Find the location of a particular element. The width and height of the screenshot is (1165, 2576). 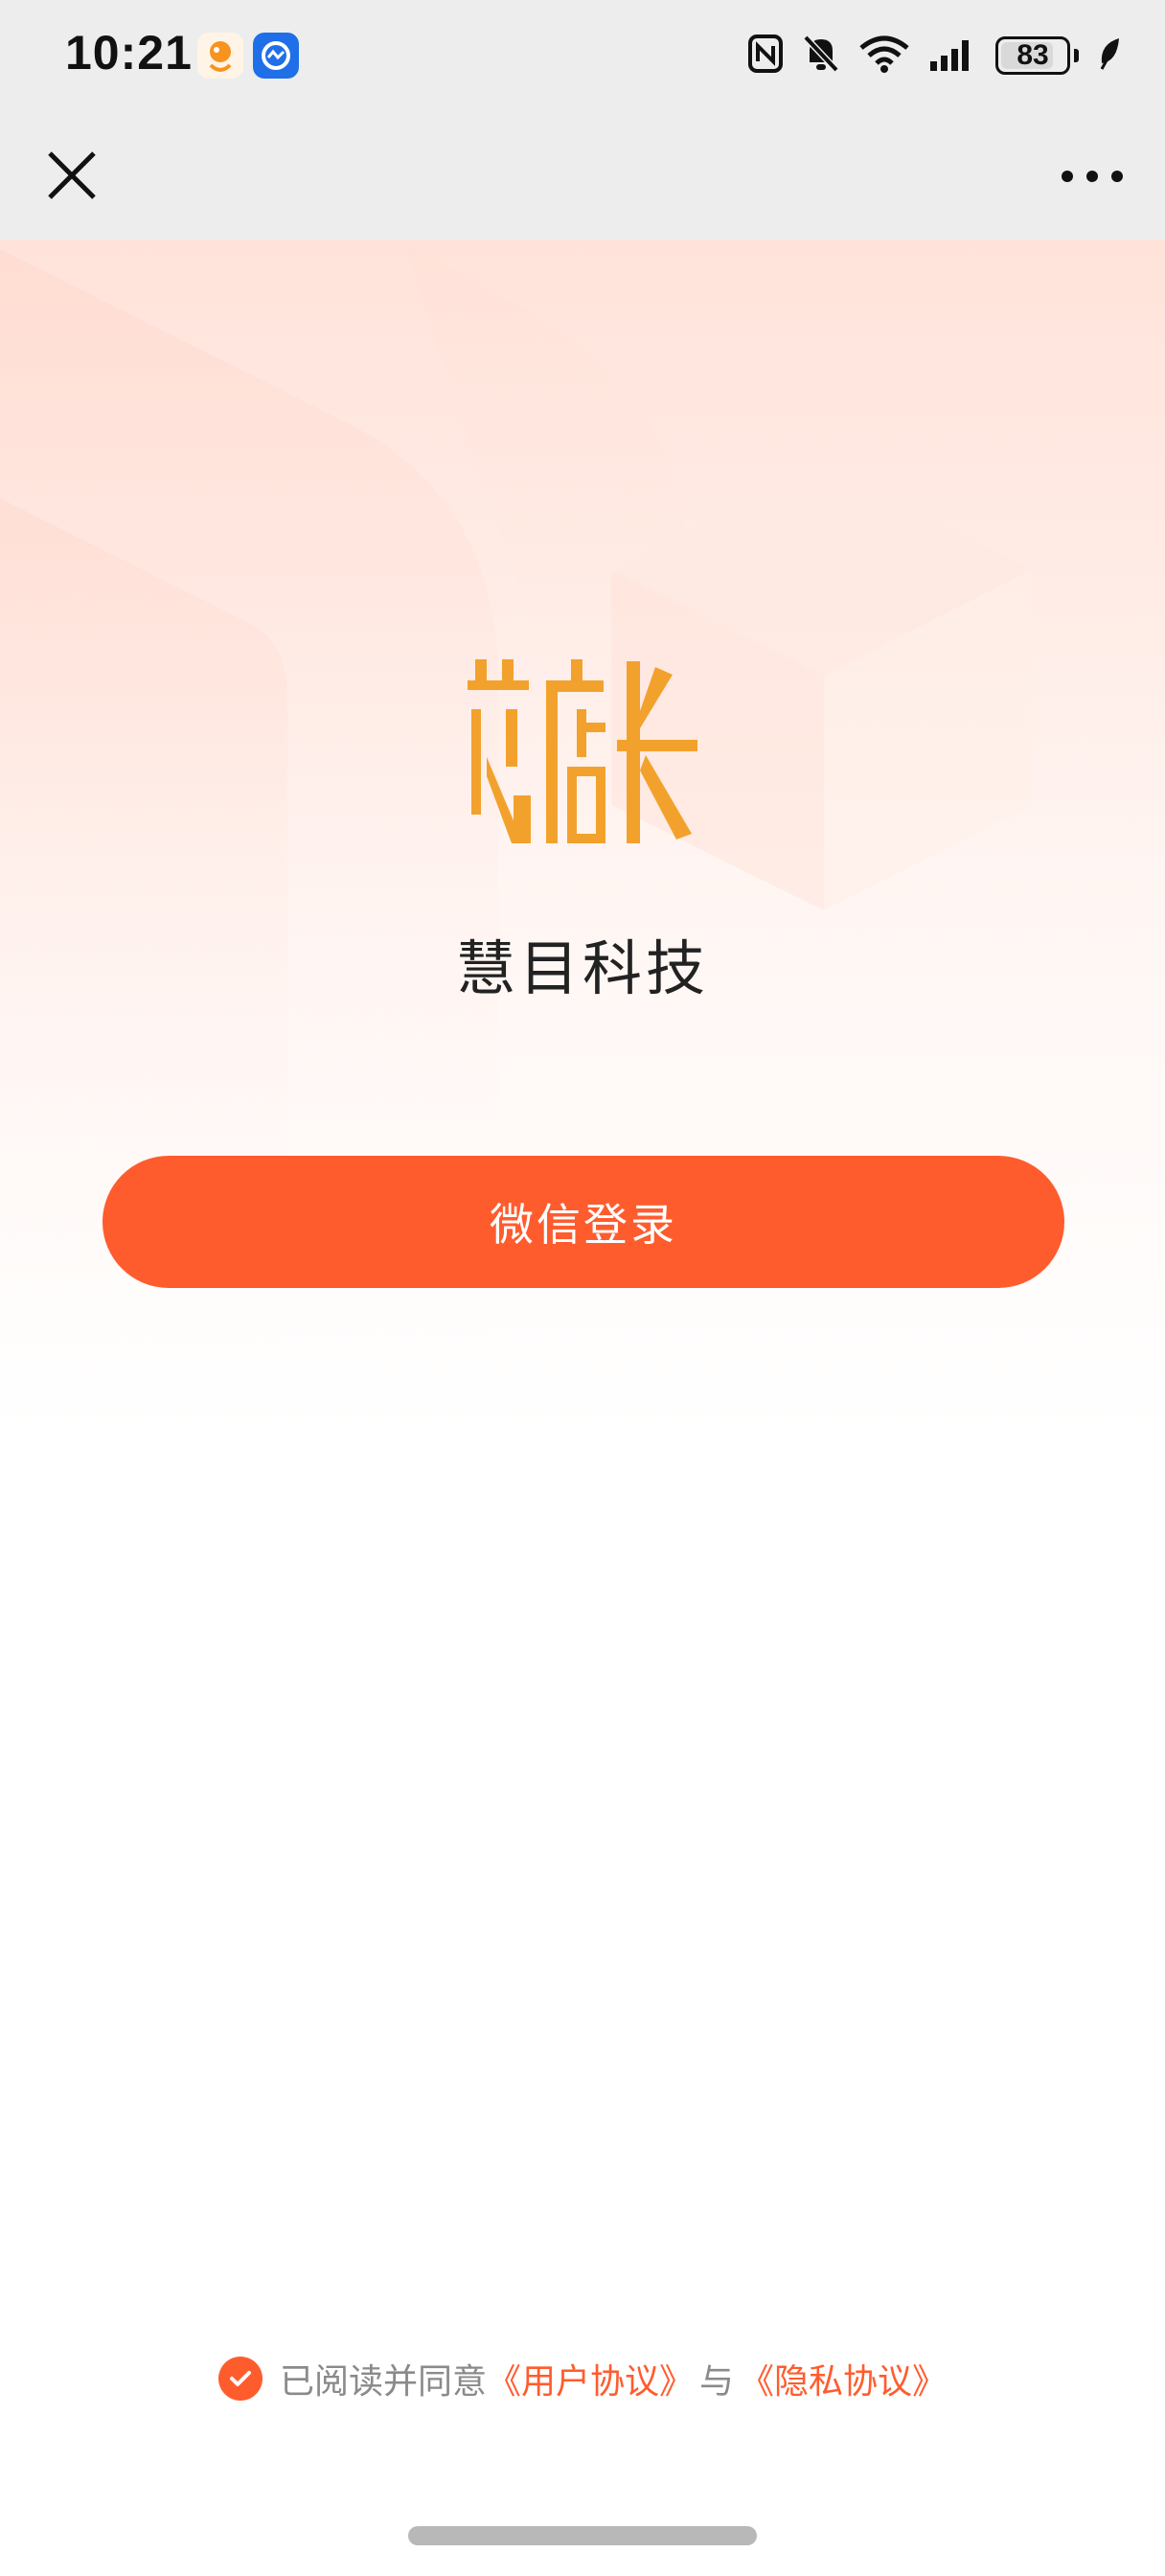

status-bar: 10:21 83 is located at coordinates (582, 56).